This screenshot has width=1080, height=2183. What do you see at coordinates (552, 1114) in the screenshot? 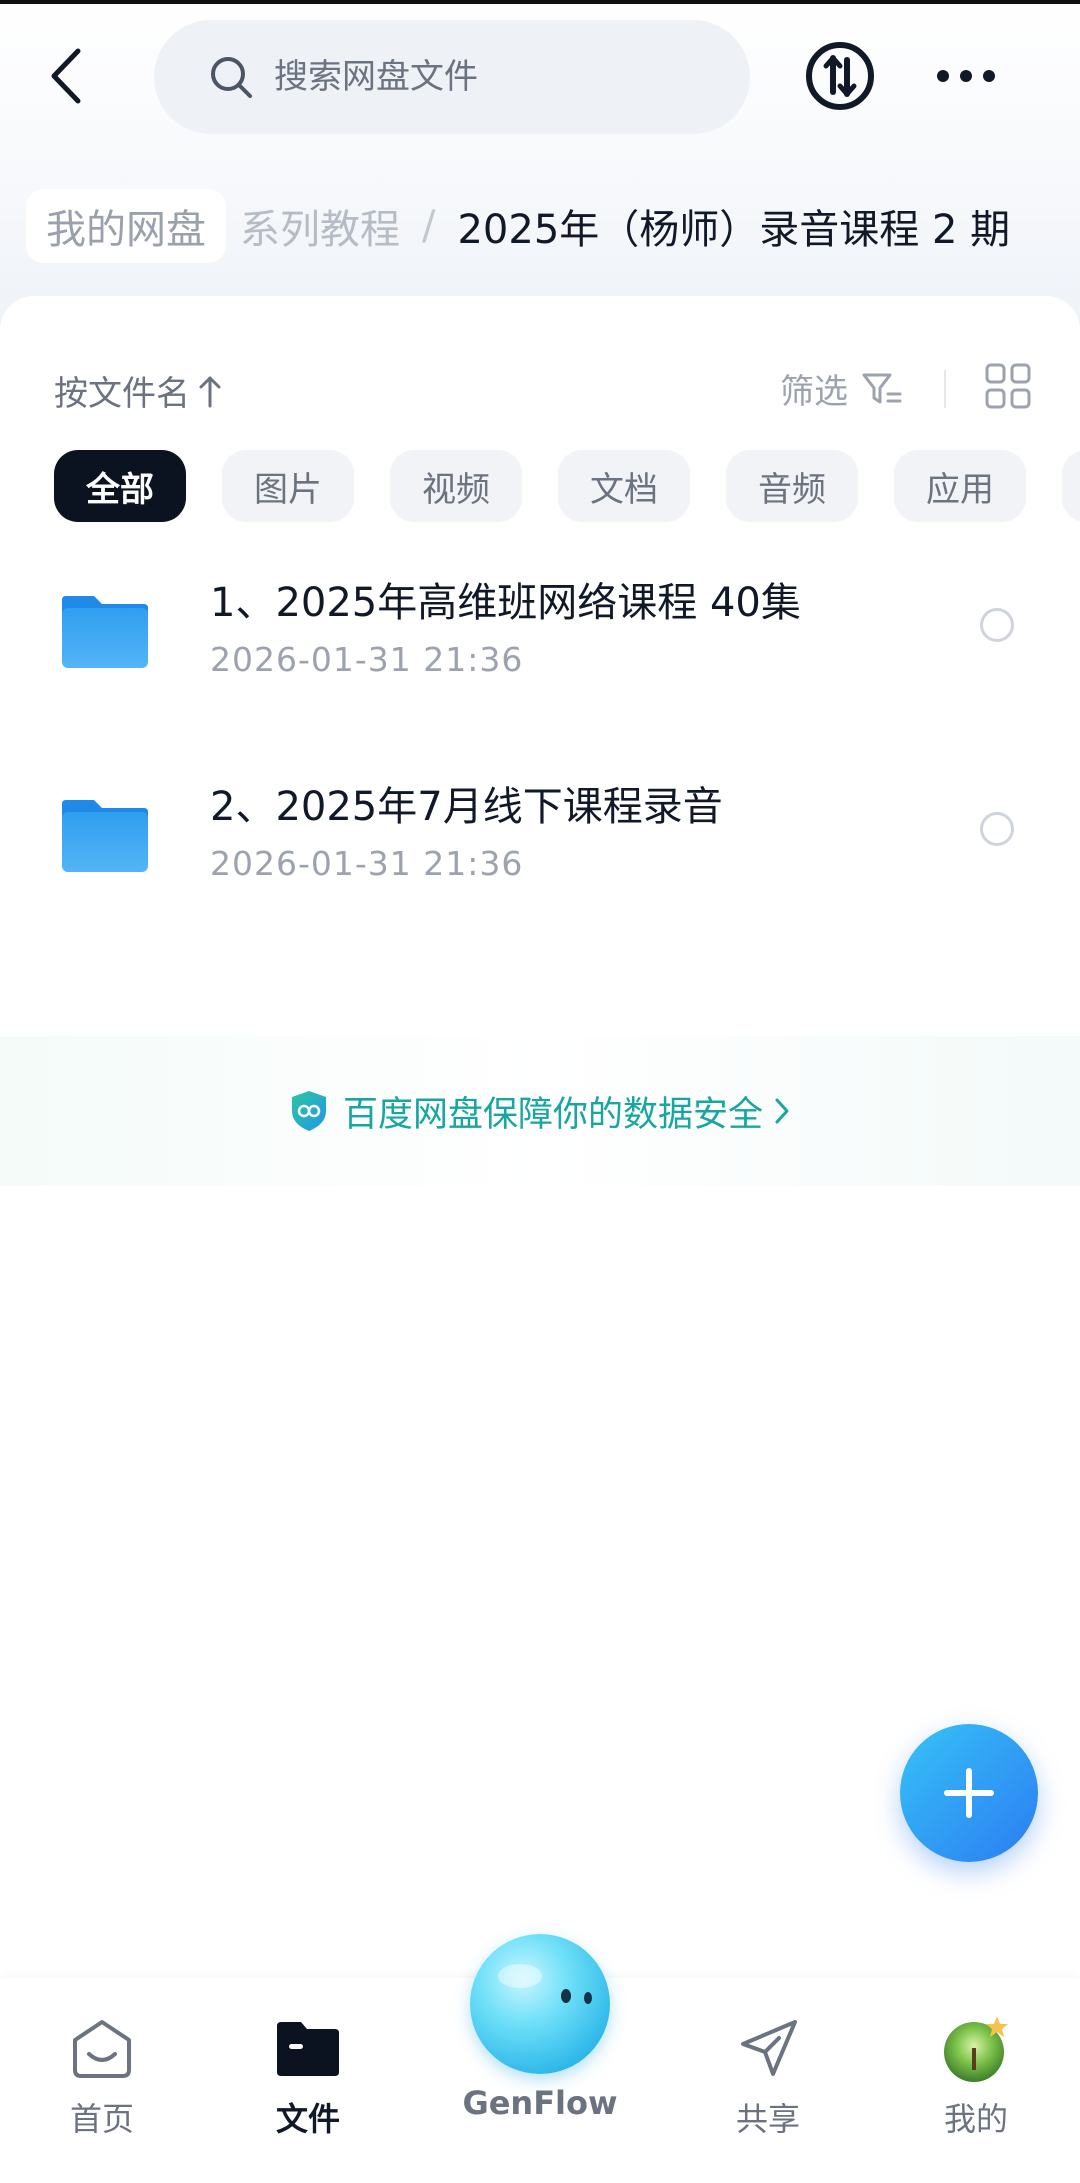
I see `security-text: 百度网盘保障你的数据安全` at bounding box center [552, 1114].